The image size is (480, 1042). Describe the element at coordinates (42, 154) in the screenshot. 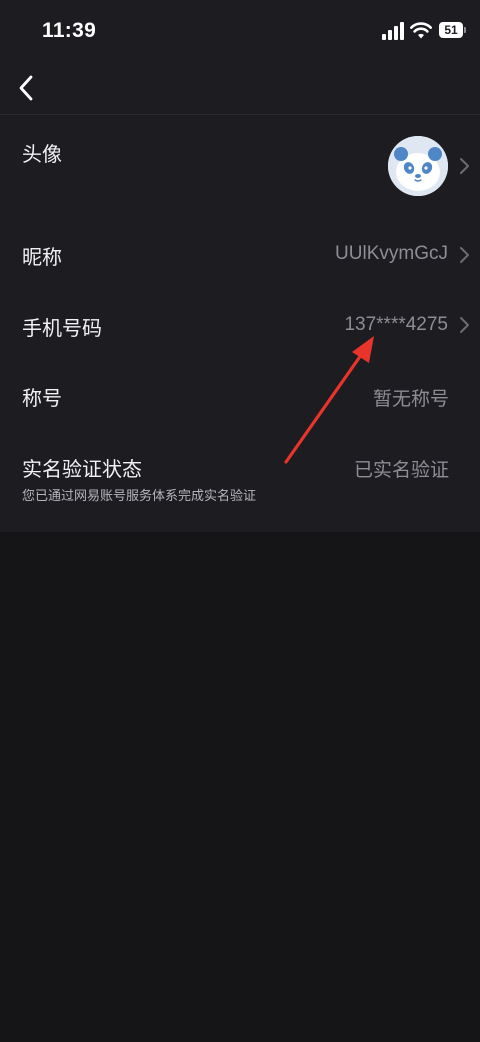

I see `avatar-label: 头像` at that location.